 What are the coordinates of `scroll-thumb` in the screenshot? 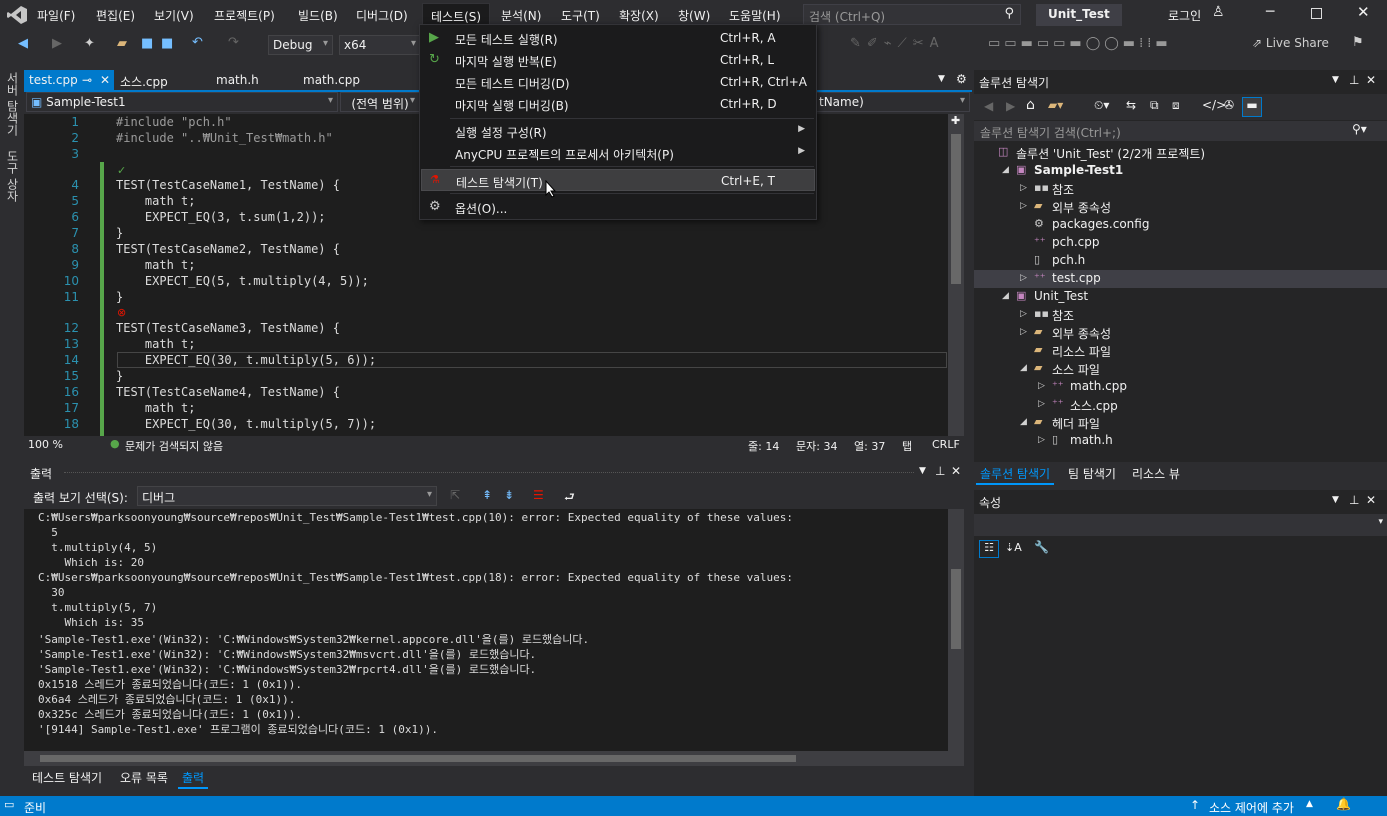 It's located at (956, 209).